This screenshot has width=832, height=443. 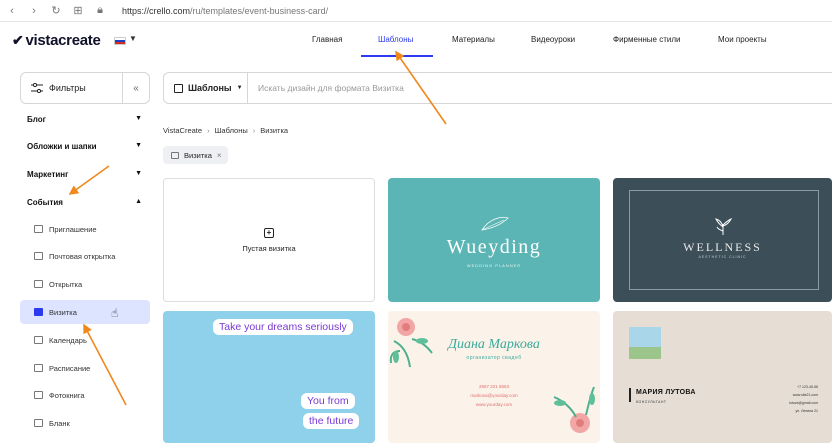 I want to click on sidebar-item-photobook: Фотокнига, so click(x=85, y=395).